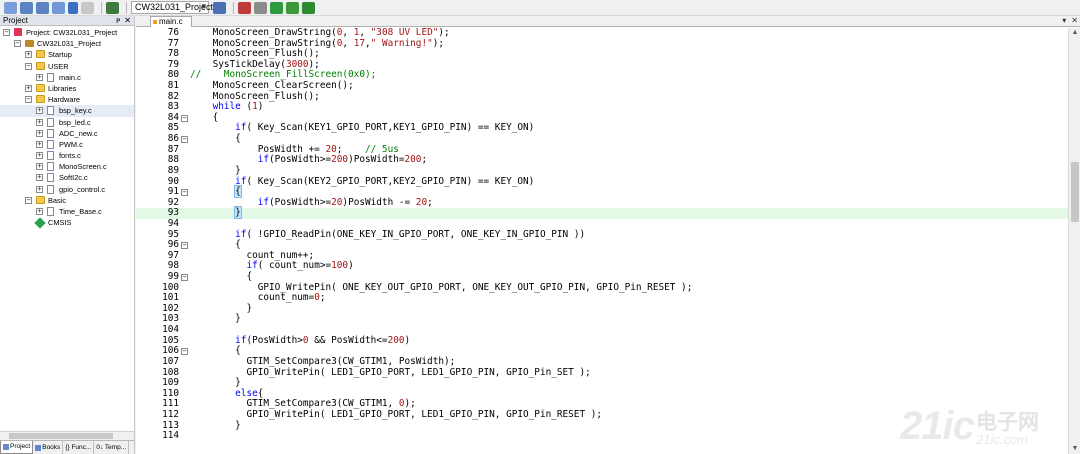 Image resolution: width=1080 pixels, height=454 pixels. What do you see at coordinates (67, 32) in the screenshot?
I see `tree-item: − Project: CW32L031_Project` at bounding box center [67, 32].